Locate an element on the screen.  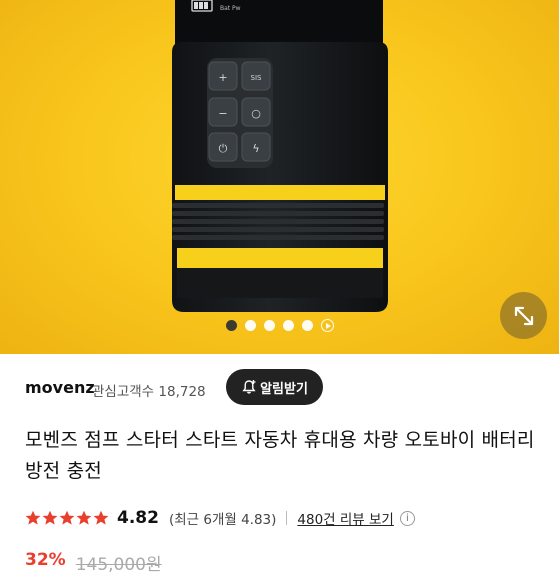
recent-rating: (최근 6개월 4.83) is located at coordinates (222, 520).